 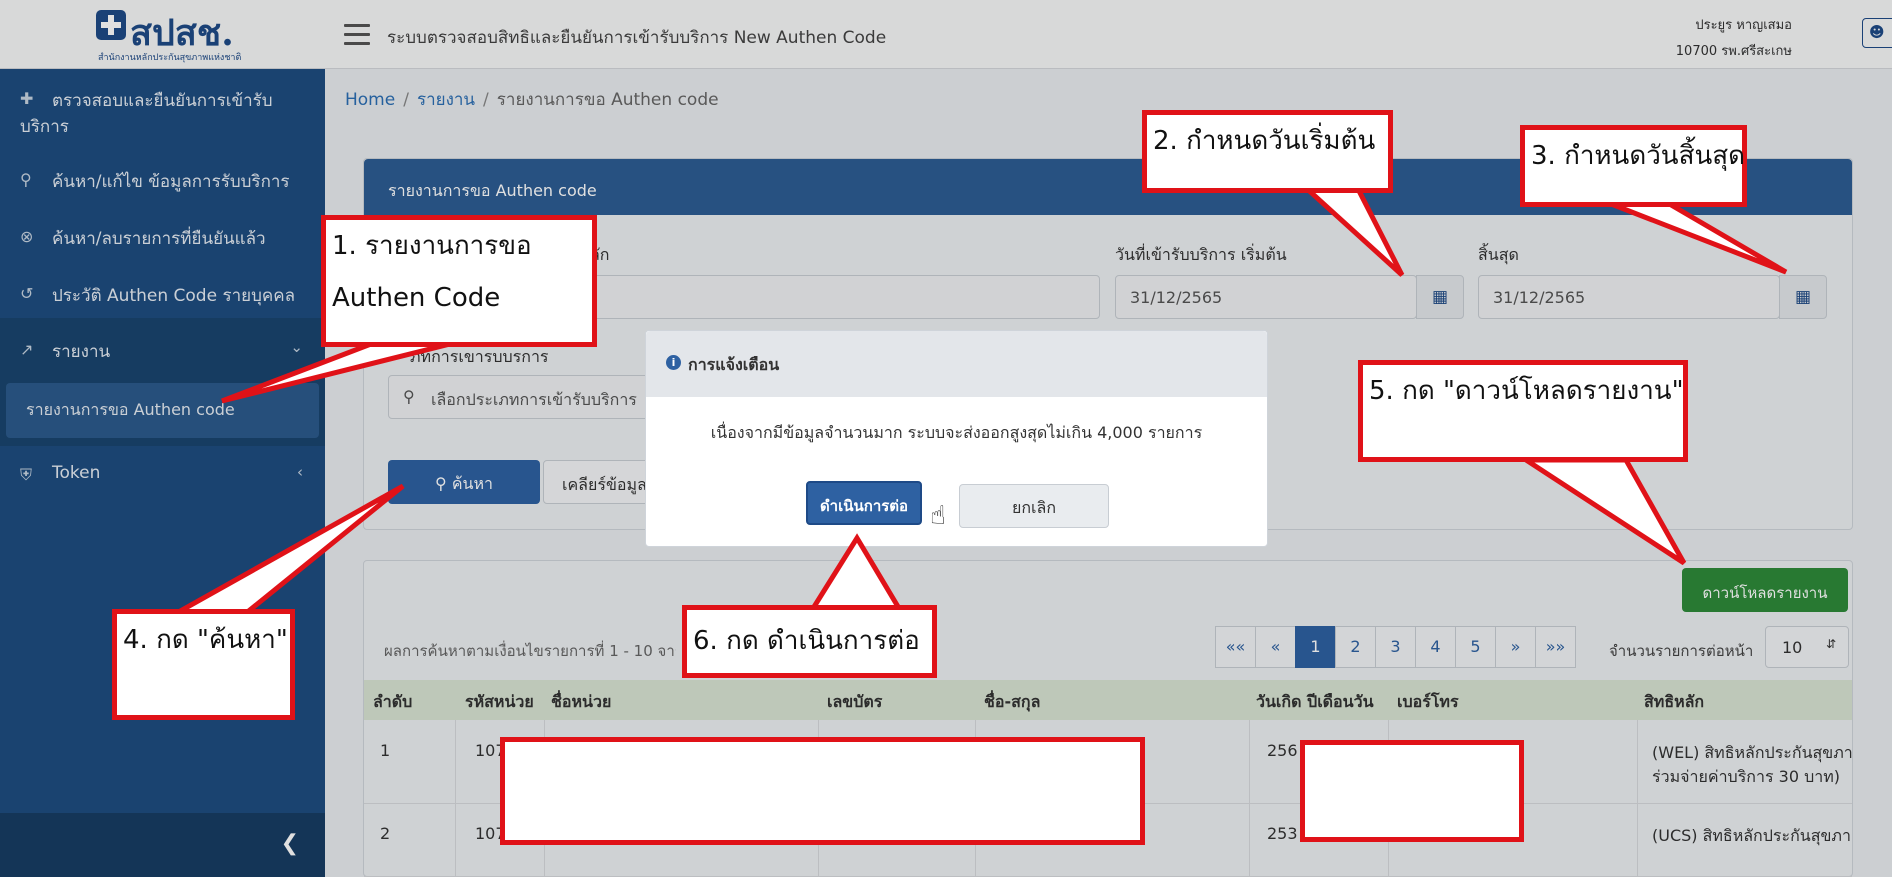 I want to click on annotation-step-5: 5. กด "ดาวน์โหลดรายงาน", so click(x=1523, y=411).